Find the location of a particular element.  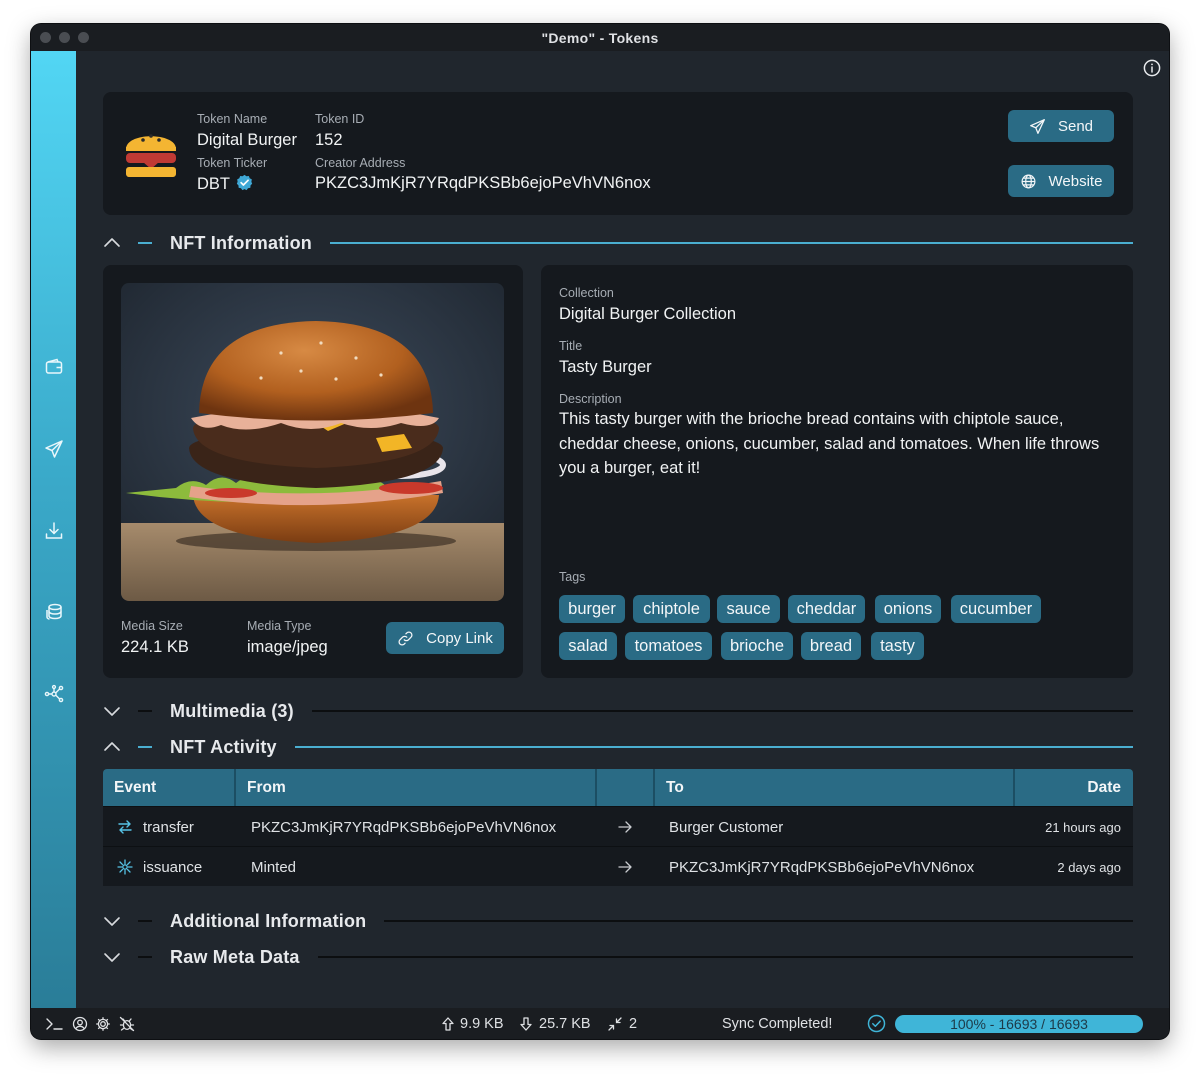

settings-gear-icon is located at coordinates (103, 1023).